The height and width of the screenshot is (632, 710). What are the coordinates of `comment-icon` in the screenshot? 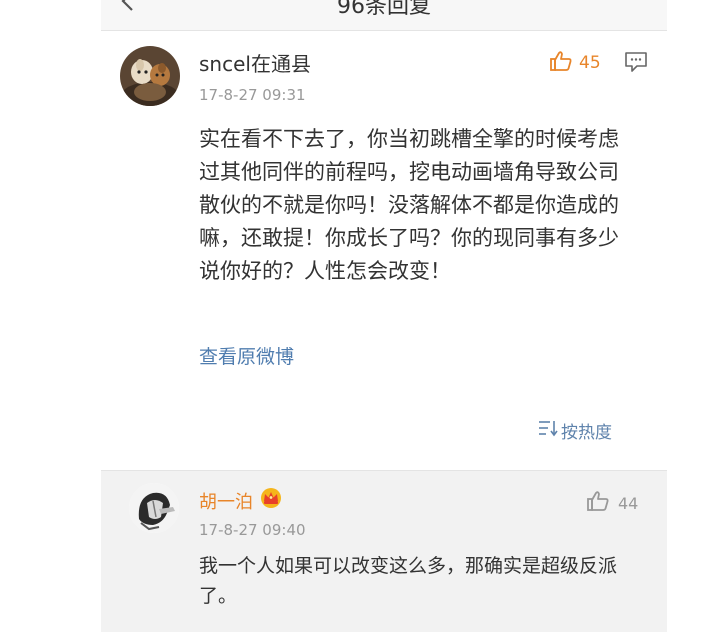 It's located at (636, 64).